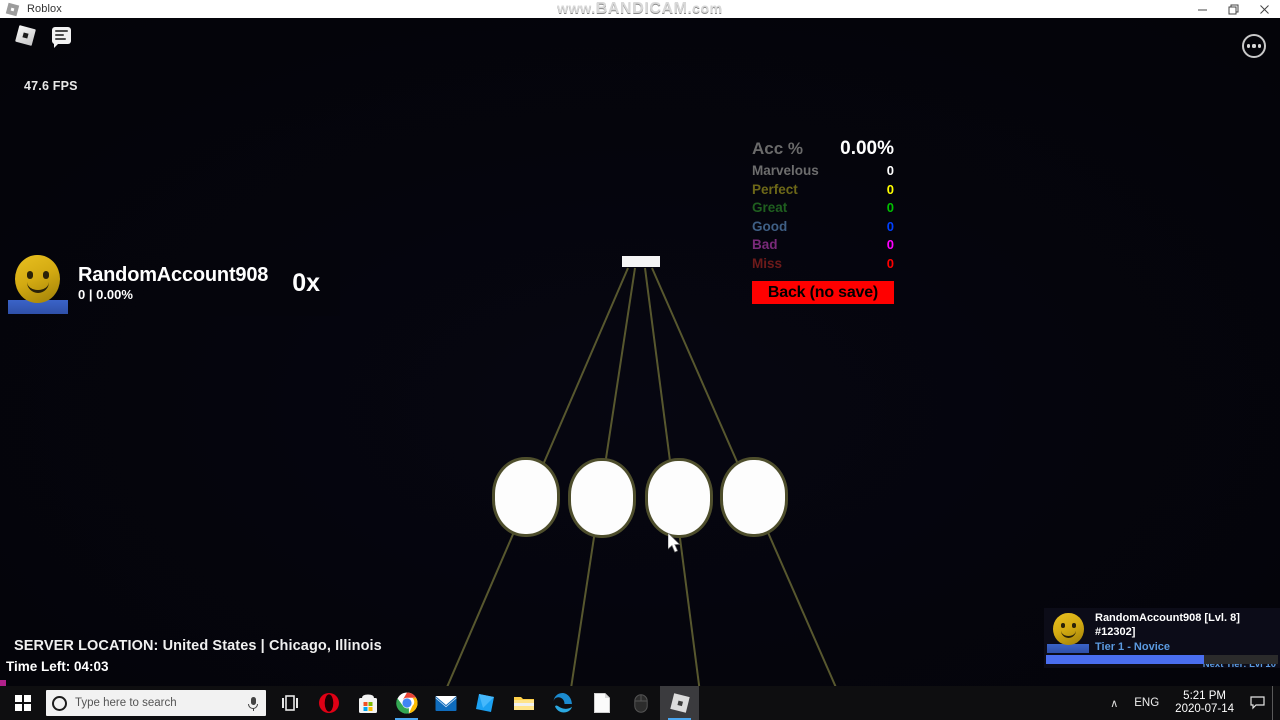 This screenshot has width=1280, height=720. What do you see at coordinates (1114, 703) in the screenshot?
I see `tray-chevron-icon: ∧` at bounding box center [1114, 703].